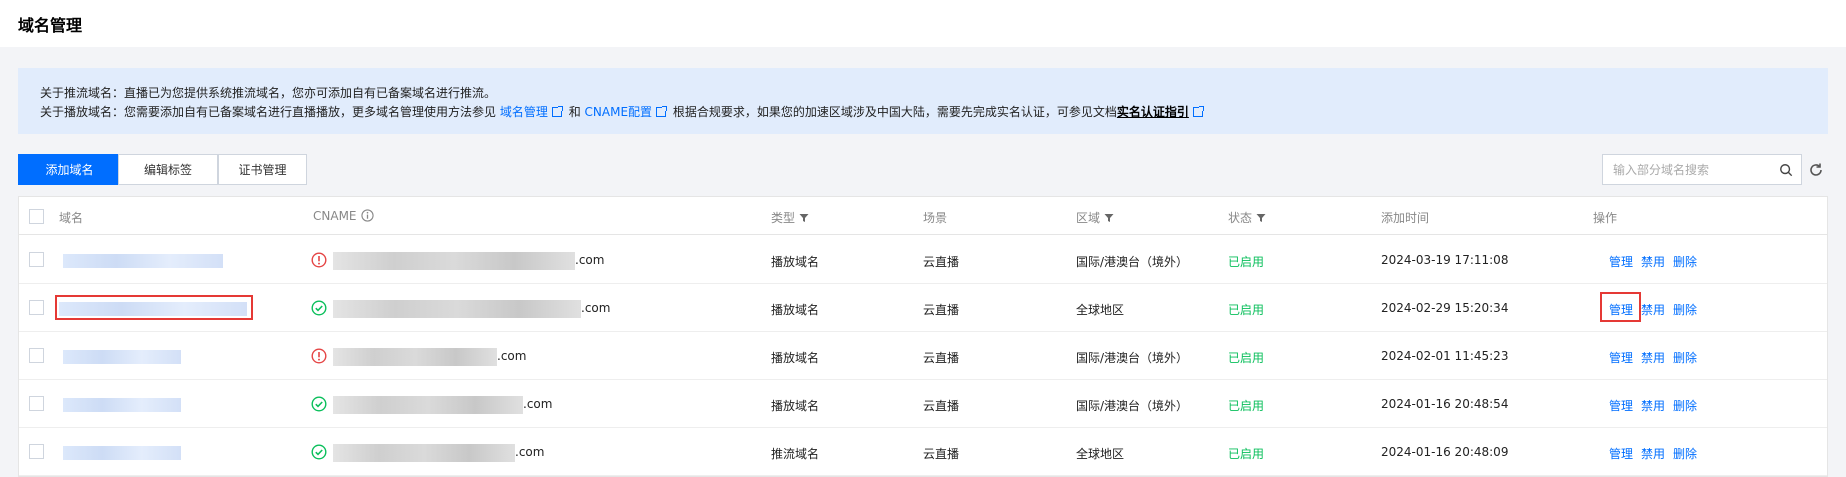 The width and height of the screenshot is (1846, 477). Describe the element at coordinates (367, 215) in the screenshot. I see `info-icon` at that location.